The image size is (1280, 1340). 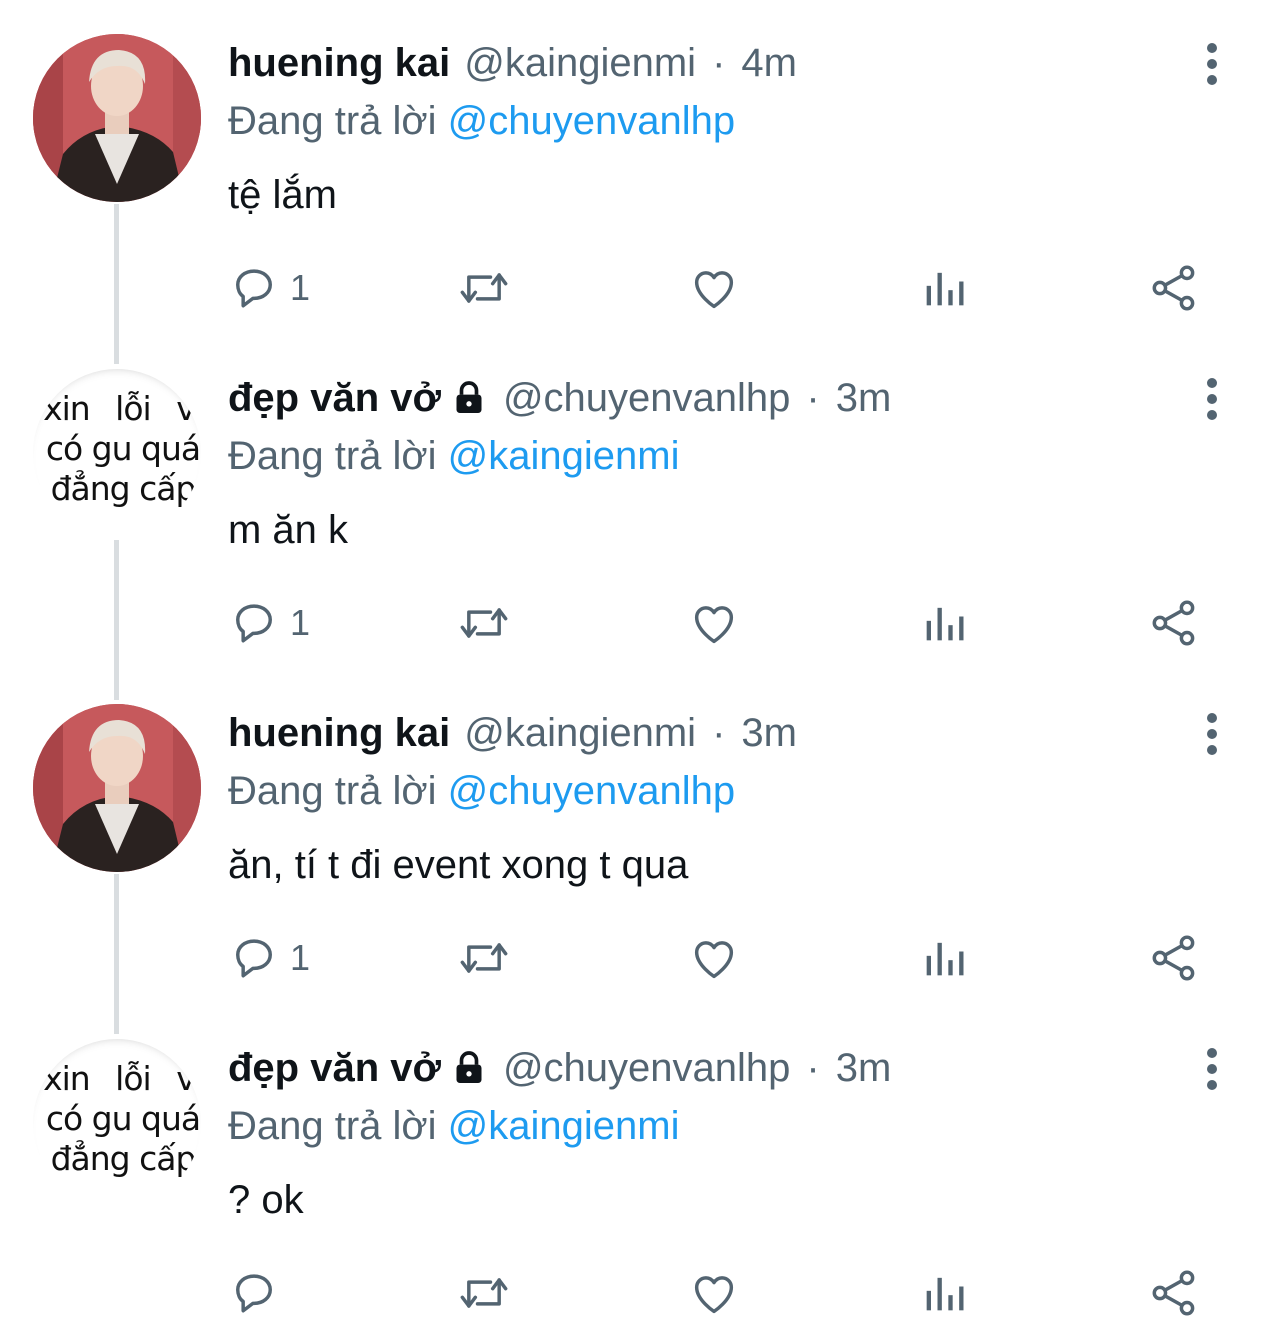 I want to click on reply-button, so click(x=259, y=1293).